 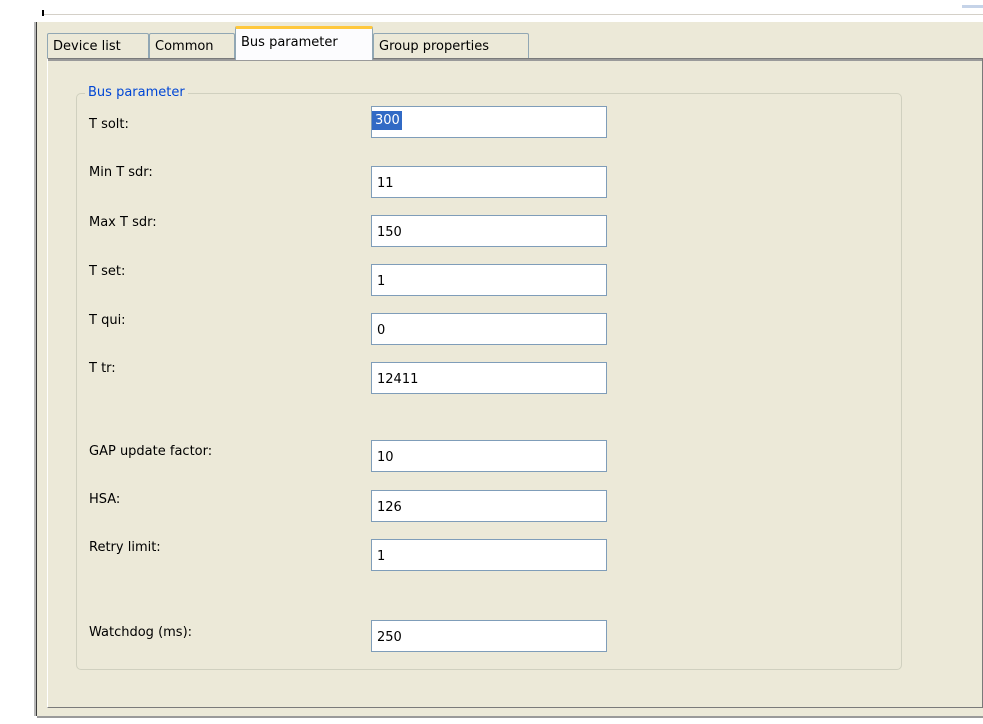 What do you see at coordinates (489, 456) in the screenshot?
I see `gap-update-factor-input` at bounding box center [489, 456].